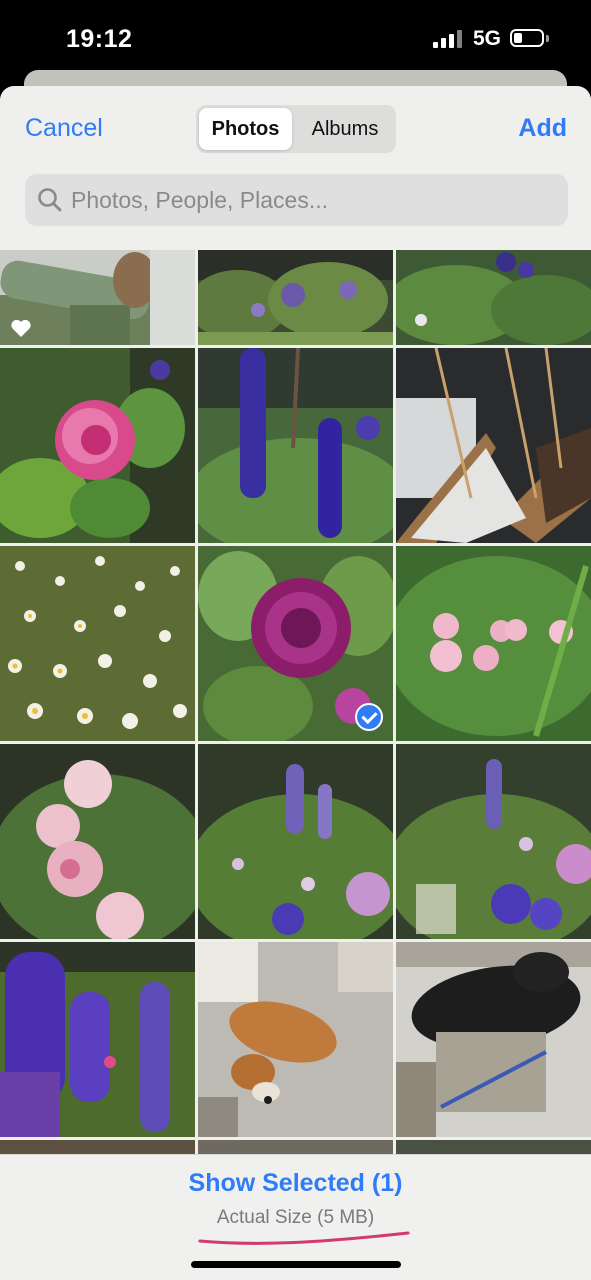 This screenshot has width=591, height=1280. I want to click on battery-tip, so click(547, 38).